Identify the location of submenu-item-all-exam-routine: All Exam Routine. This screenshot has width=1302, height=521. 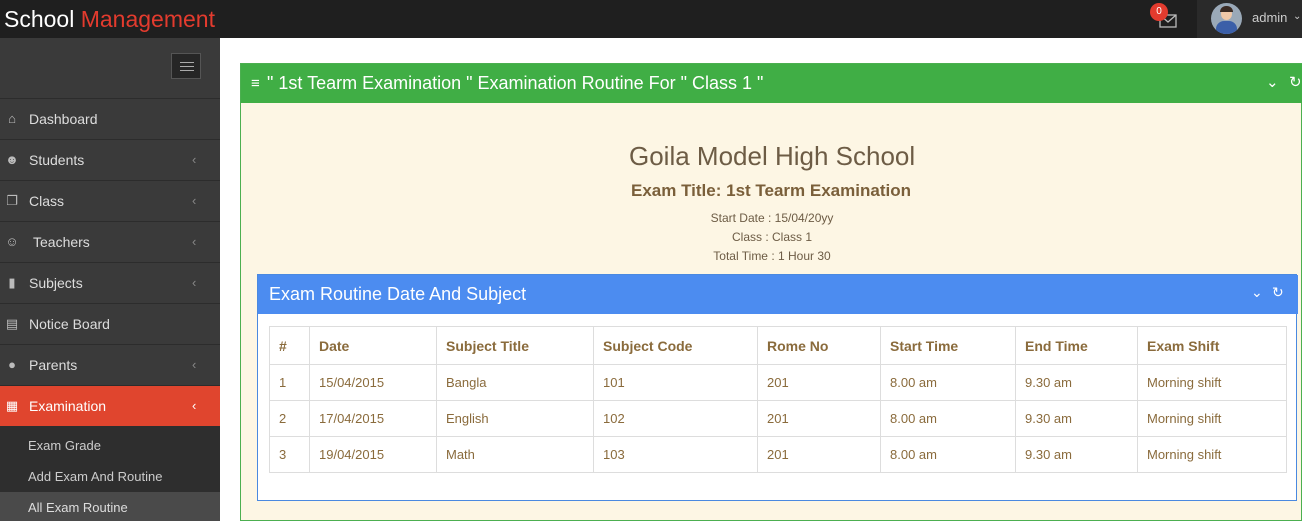
(110, 506).